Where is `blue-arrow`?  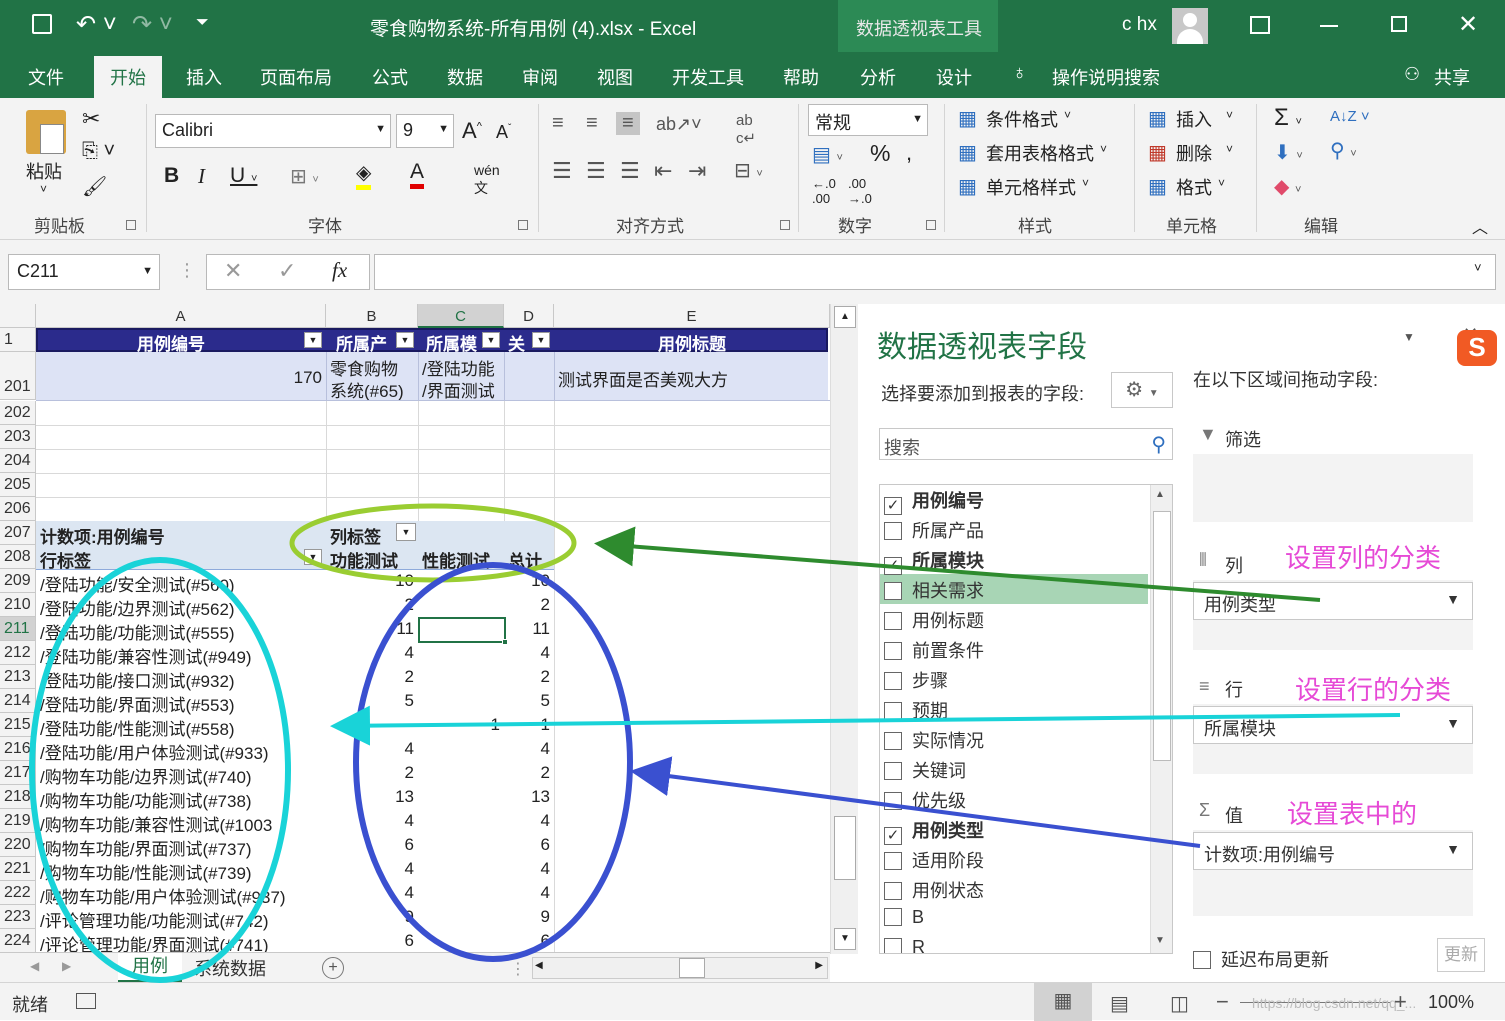
blue-arrow is located at coordinates (915, 802).